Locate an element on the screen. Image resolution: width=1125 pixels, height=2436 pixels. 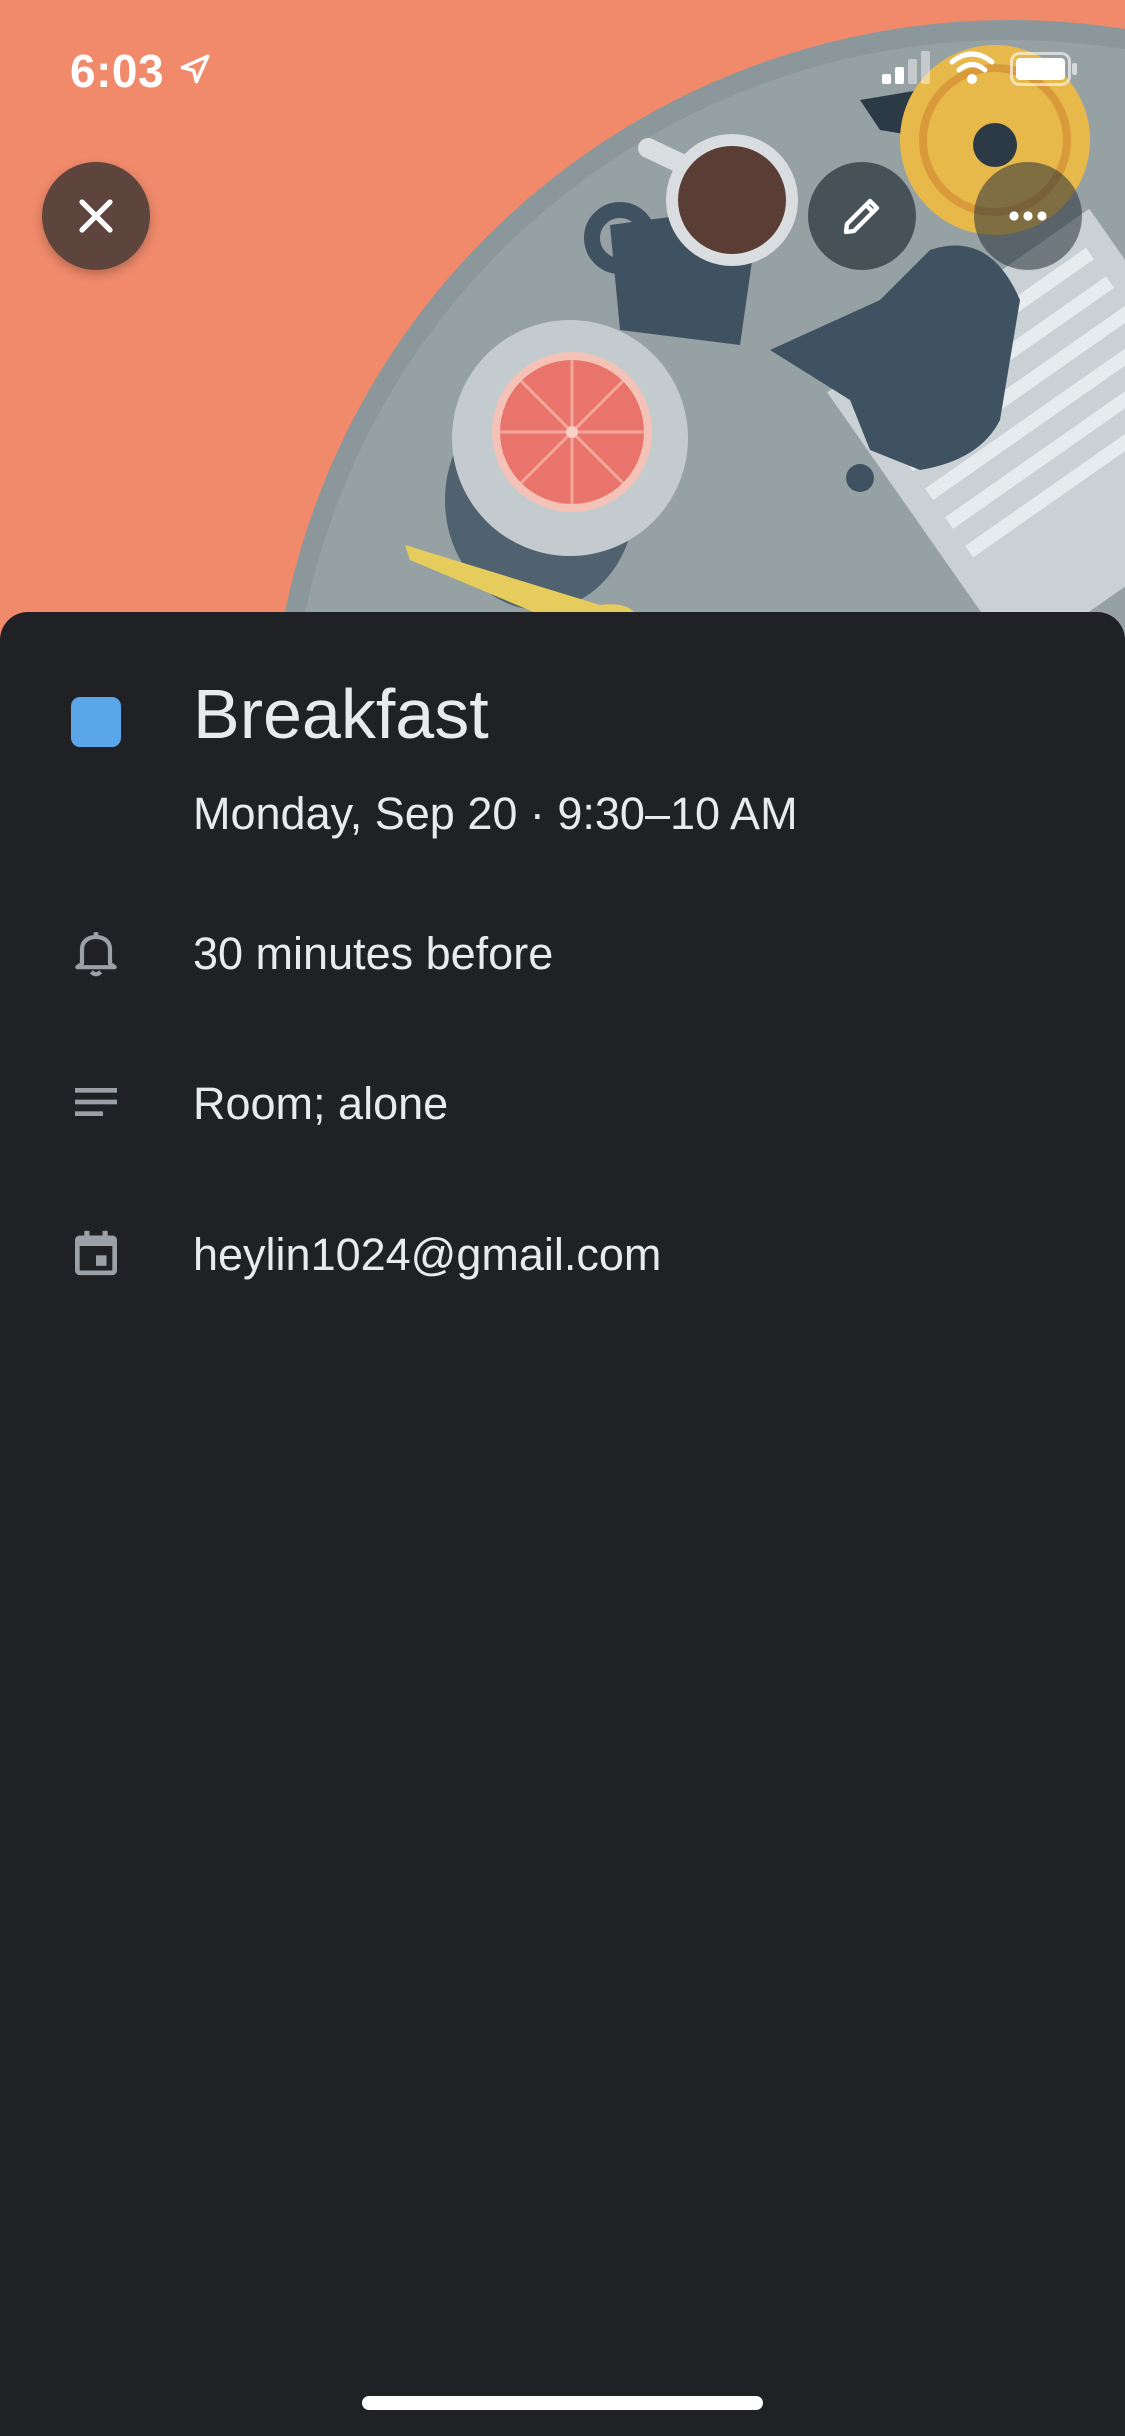
calendar-row: heylin1024@gmail.com is located at coordinates (562, 1254).